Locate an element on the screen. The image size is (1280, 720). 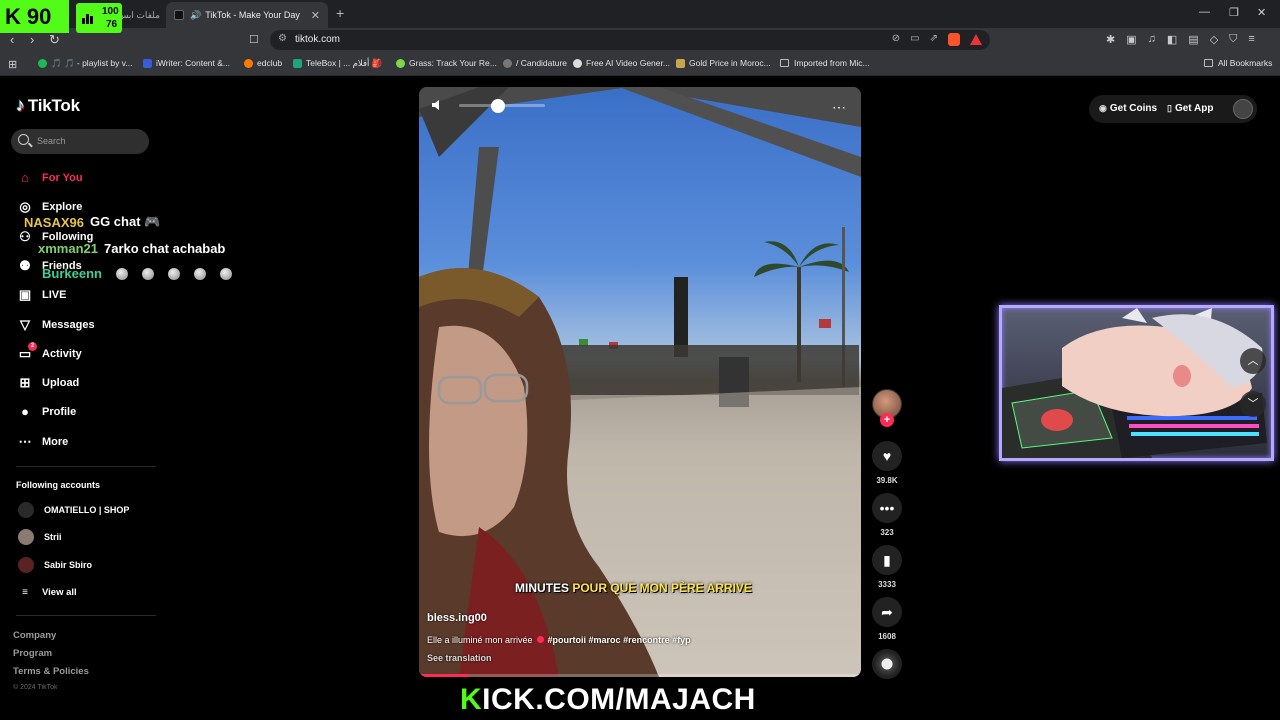
follow-plus-button: + is located at coordinates (887, 420).